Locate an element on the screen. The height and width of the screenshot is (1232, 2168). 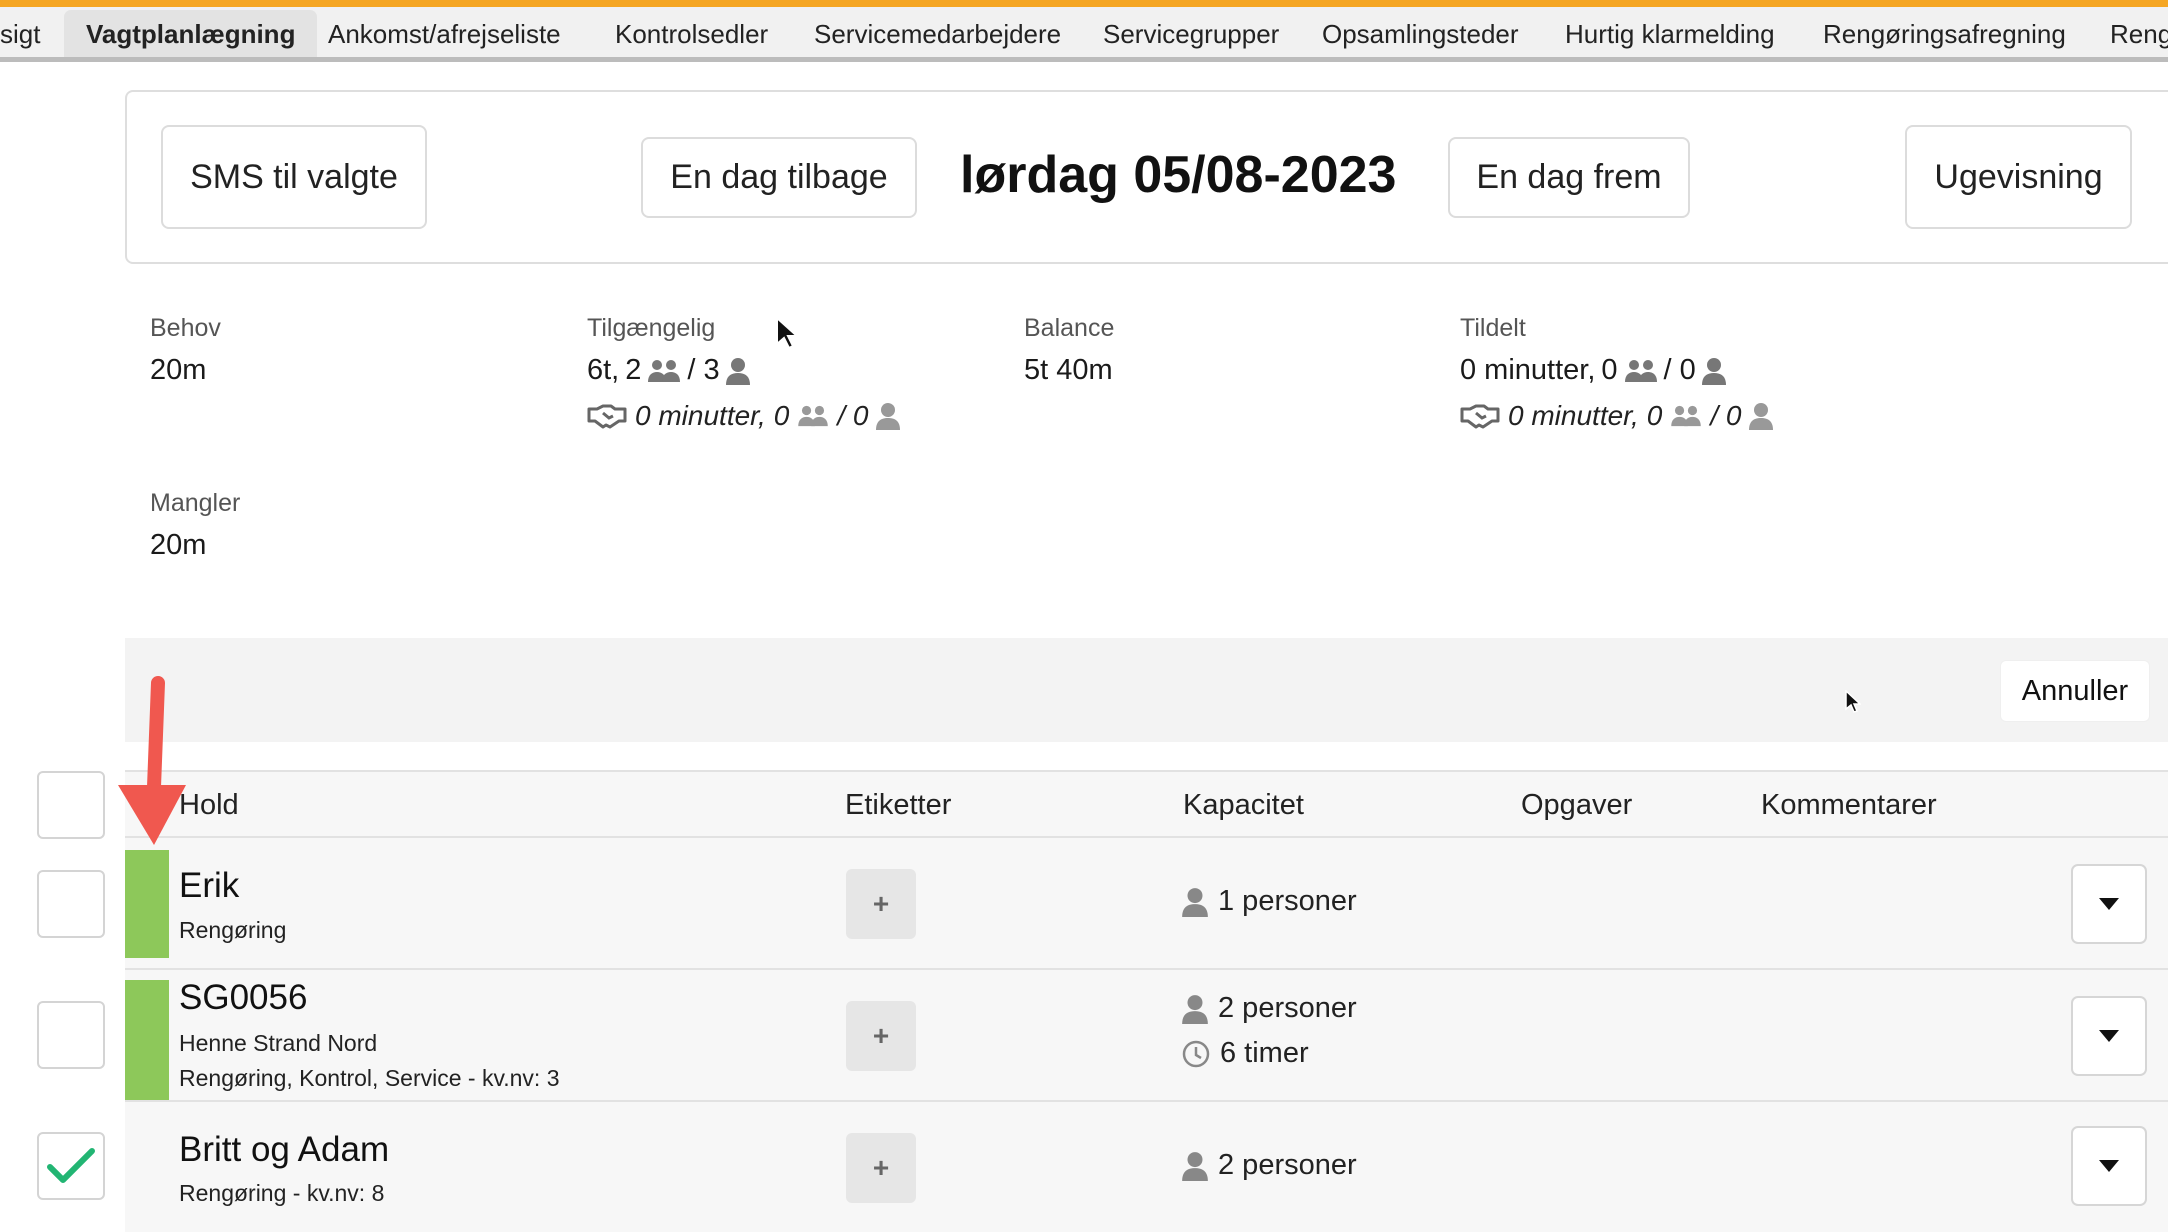
row-subtitle: Henne Strand Nord is located at coordinates (278, 1043).